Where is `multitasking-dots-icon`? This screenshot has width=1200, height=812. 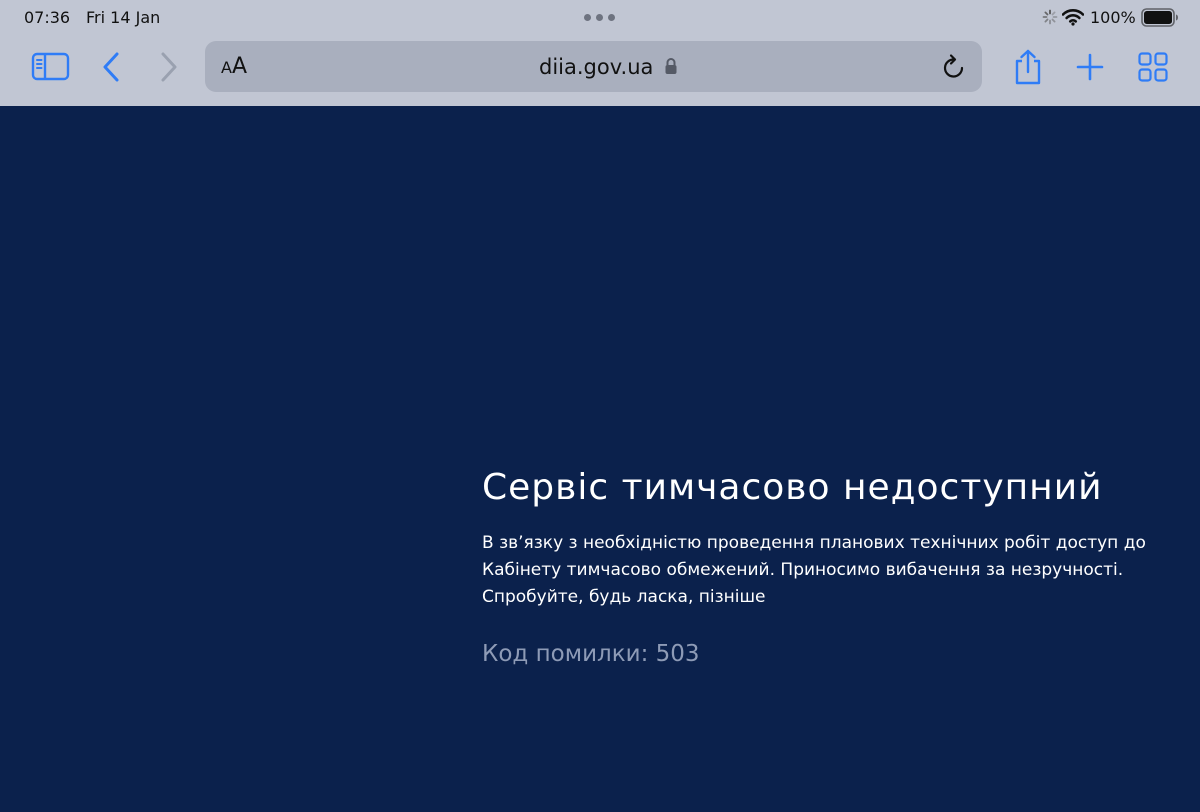
multitasking-dots-icon is located at coordinates (600, 18).